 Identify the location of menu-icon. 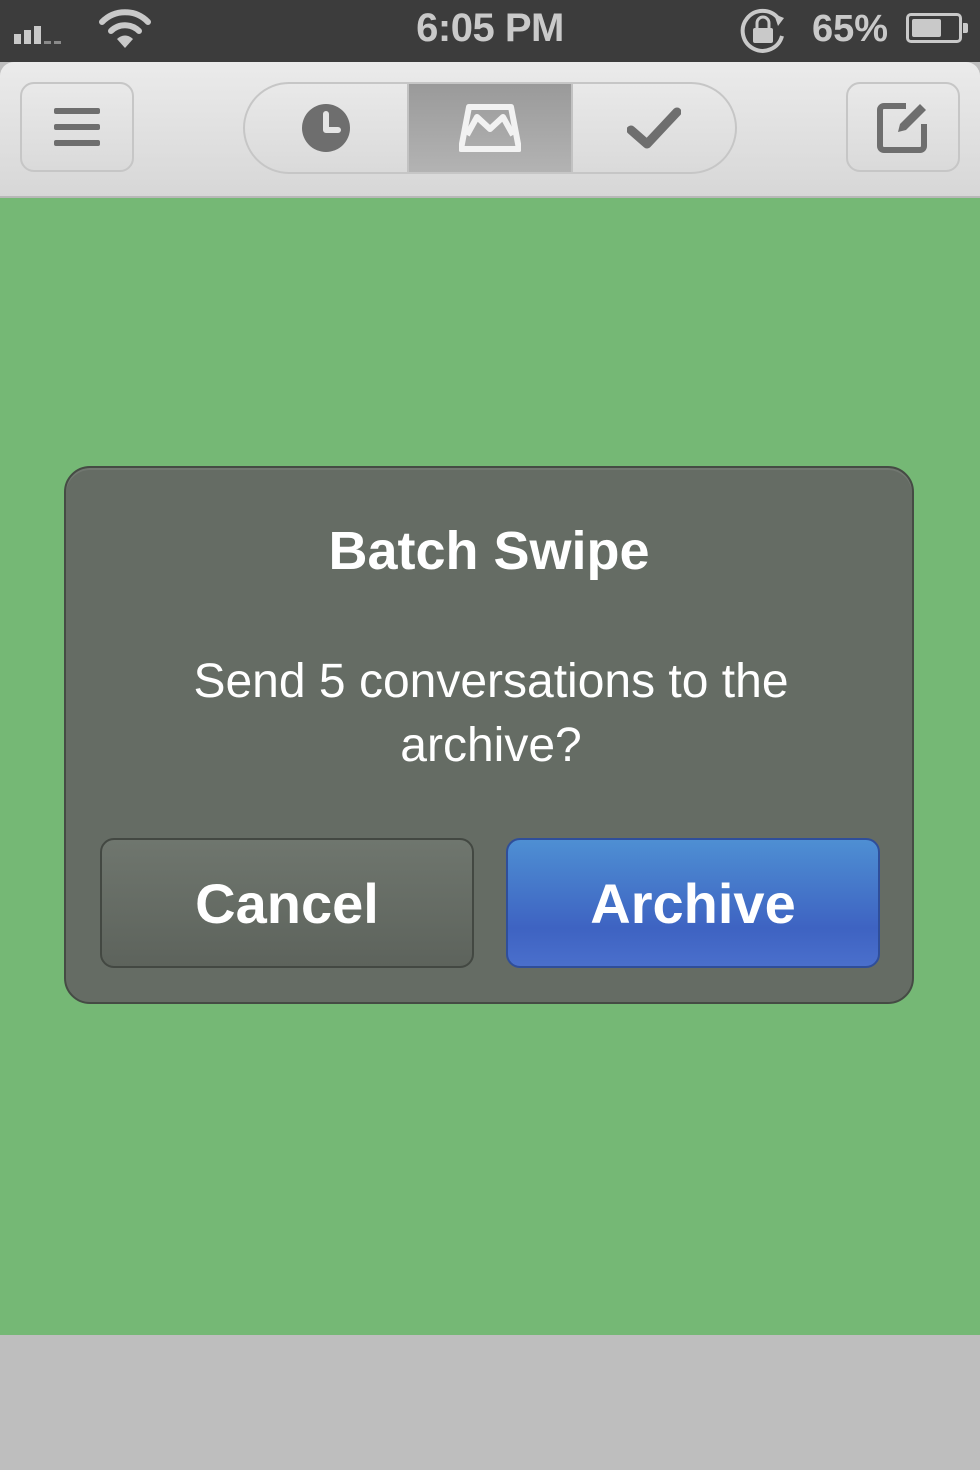
(77, 127).